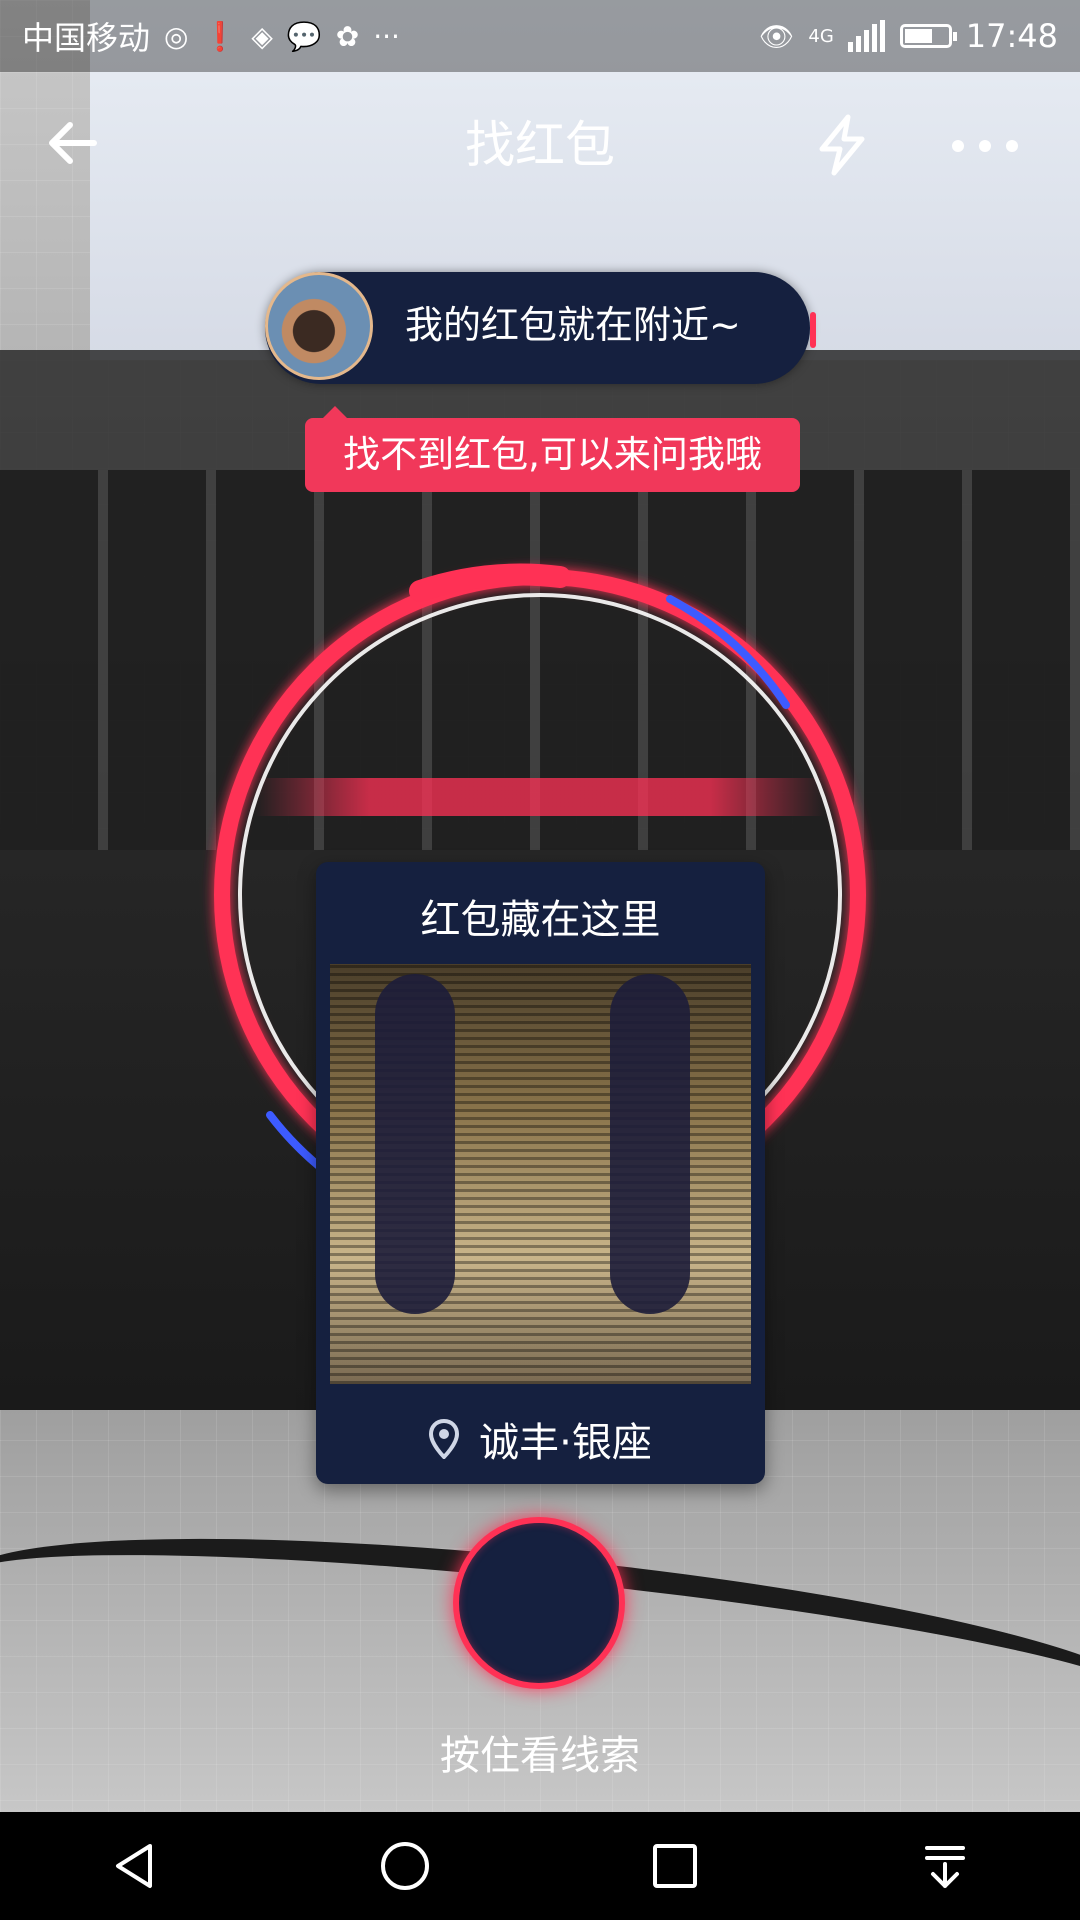  Describe the element at coordinates (540, 920) in the screenshot. I see `clue-title: 红包藏在这里` at that location.